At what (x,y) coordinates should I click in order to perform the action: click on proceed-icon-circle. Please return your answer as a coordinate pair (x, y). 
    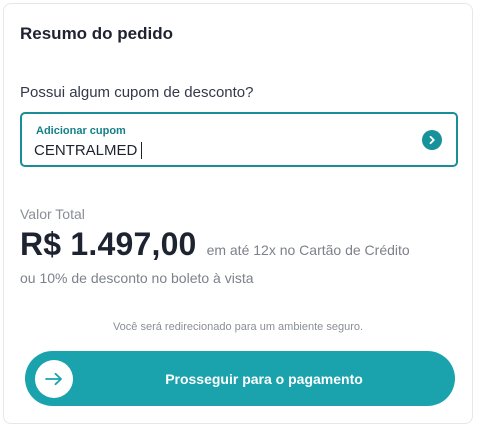
    Looking at the image, I should click on (54, 379).